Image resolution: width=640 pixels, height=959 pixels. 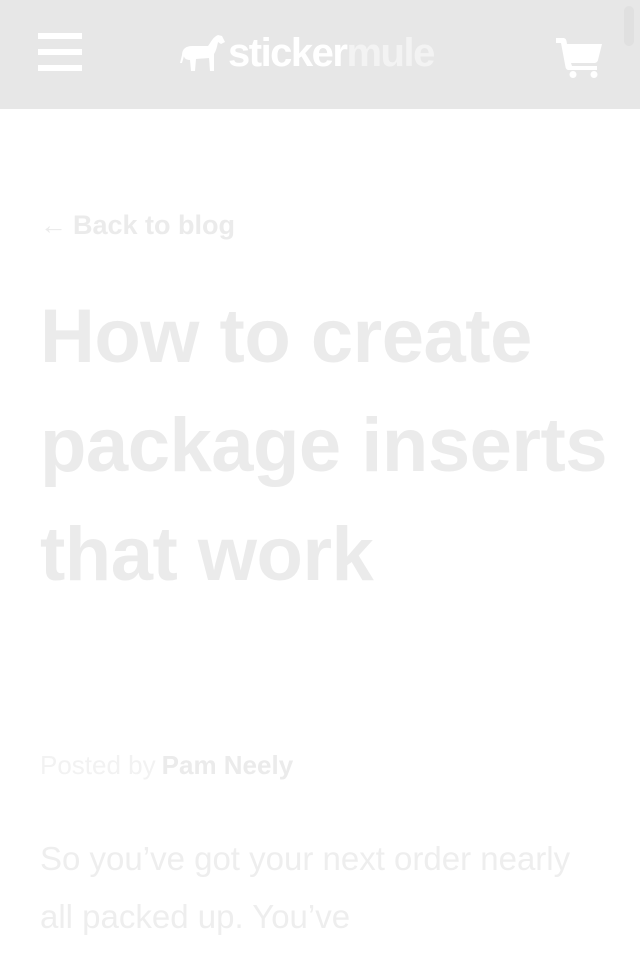 I want to click on scrollbar-thumb, so click(x=629, y=26).